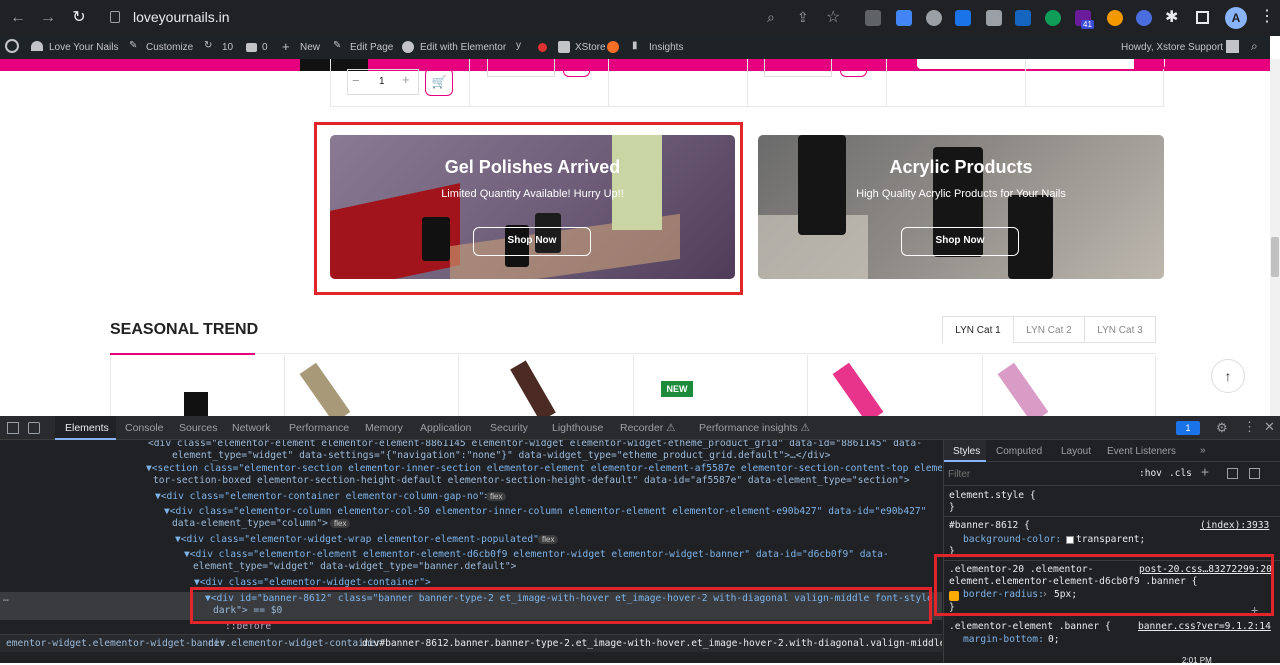 The width and height of the screenshot is (1280, 665). Describe the element at coordinates (666, 47) in the screenshot. I see `insights-link: Insights` at that location.